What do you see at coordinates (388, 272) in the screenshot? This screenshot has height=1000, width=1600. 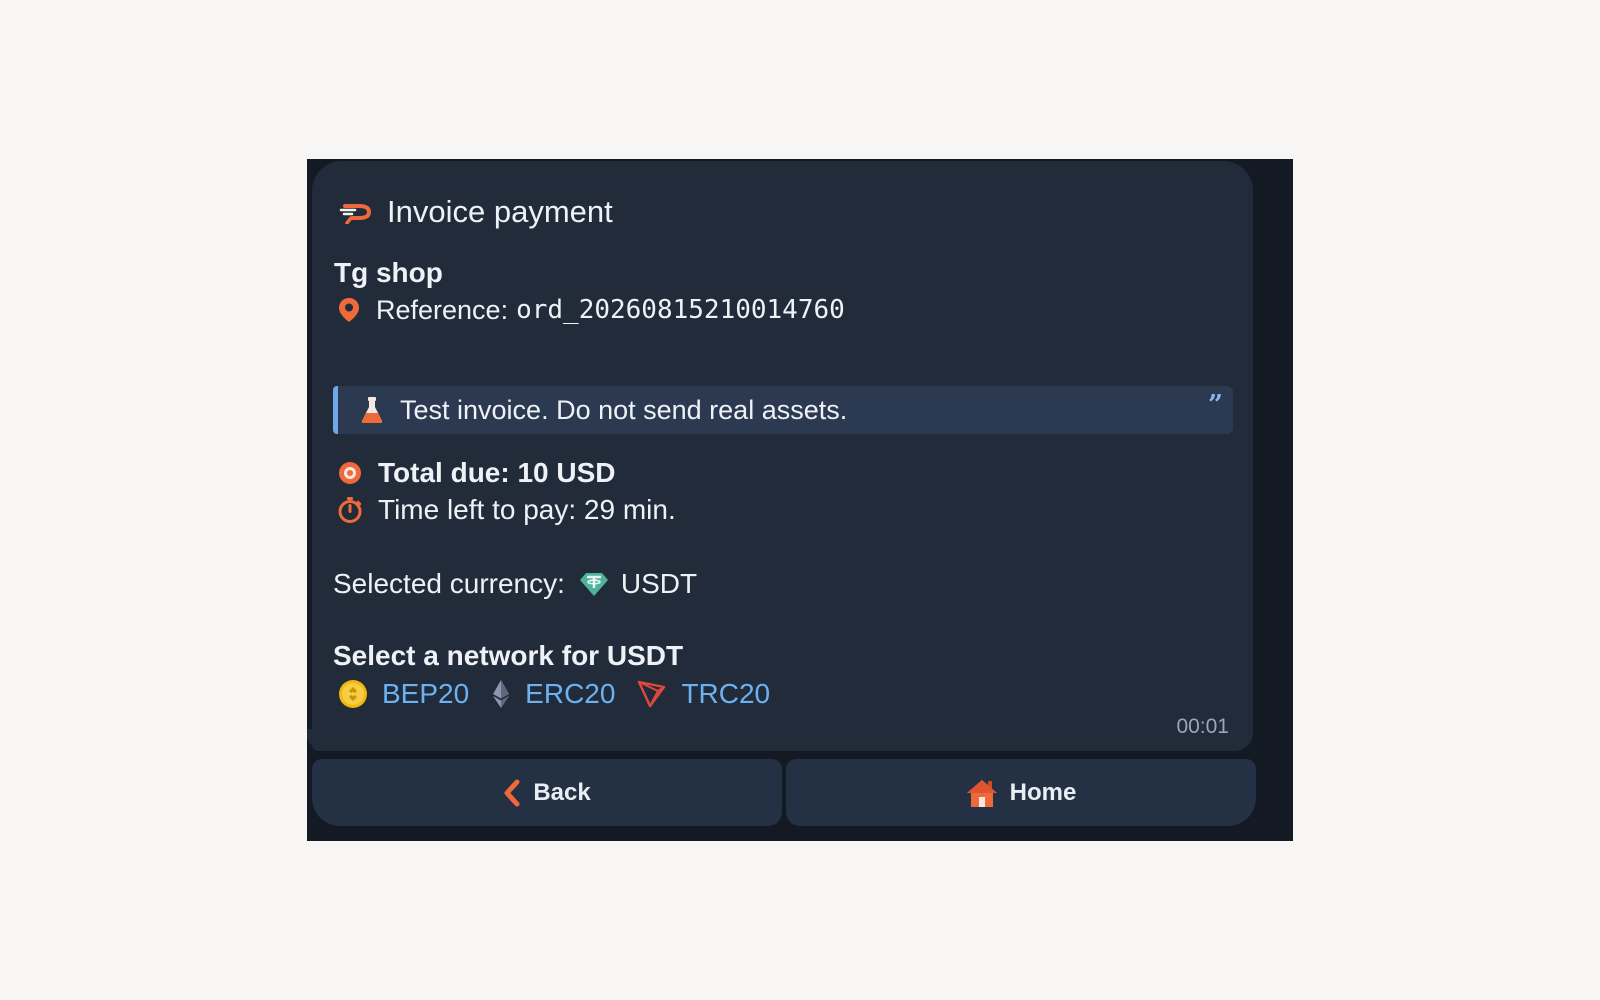 I see `shop-name: Tg shop` at bounding box center [388, 272].